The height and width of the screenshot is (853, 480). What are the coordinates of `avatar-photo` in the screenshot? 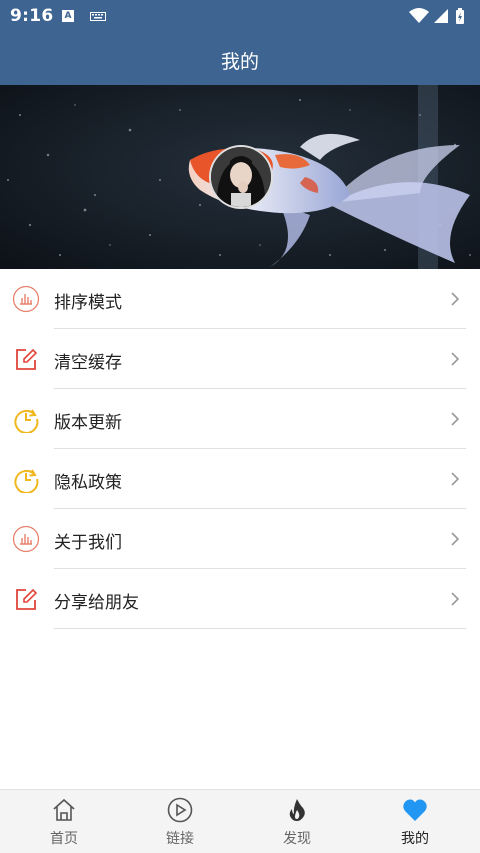 It's located at (241, 177).